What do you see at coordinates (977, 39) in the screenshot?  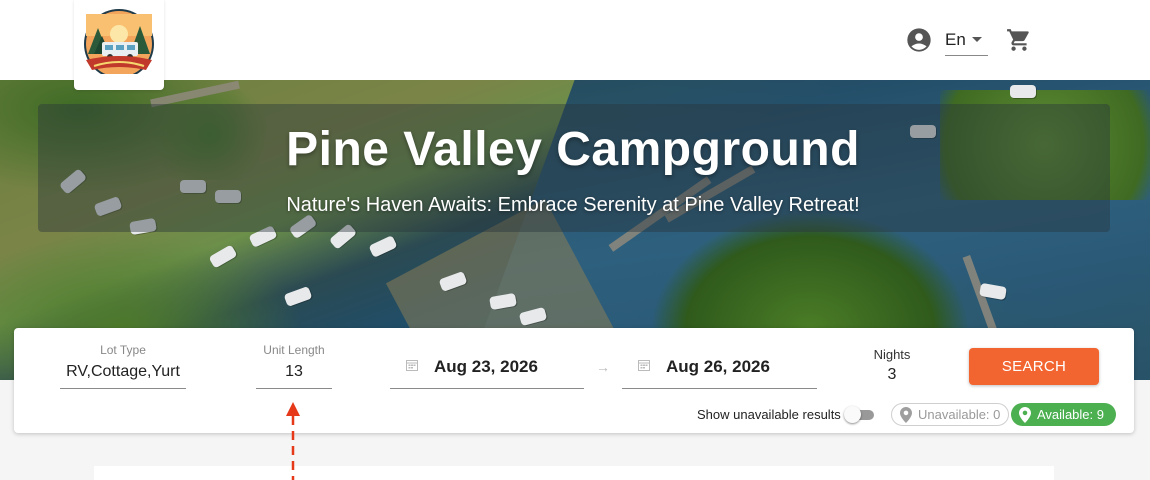 I see `chevron-down-icon` at bounding box center [977, 39].